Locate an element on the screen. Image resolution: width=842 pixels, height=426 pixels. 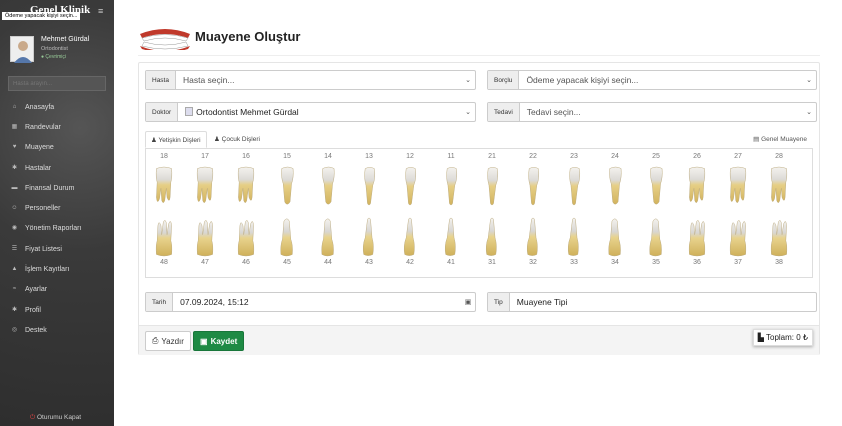
payer-select: Borçlu Ödeme yapacak kişiyi seçin... ⌄ is located at coordinates (652, 80).